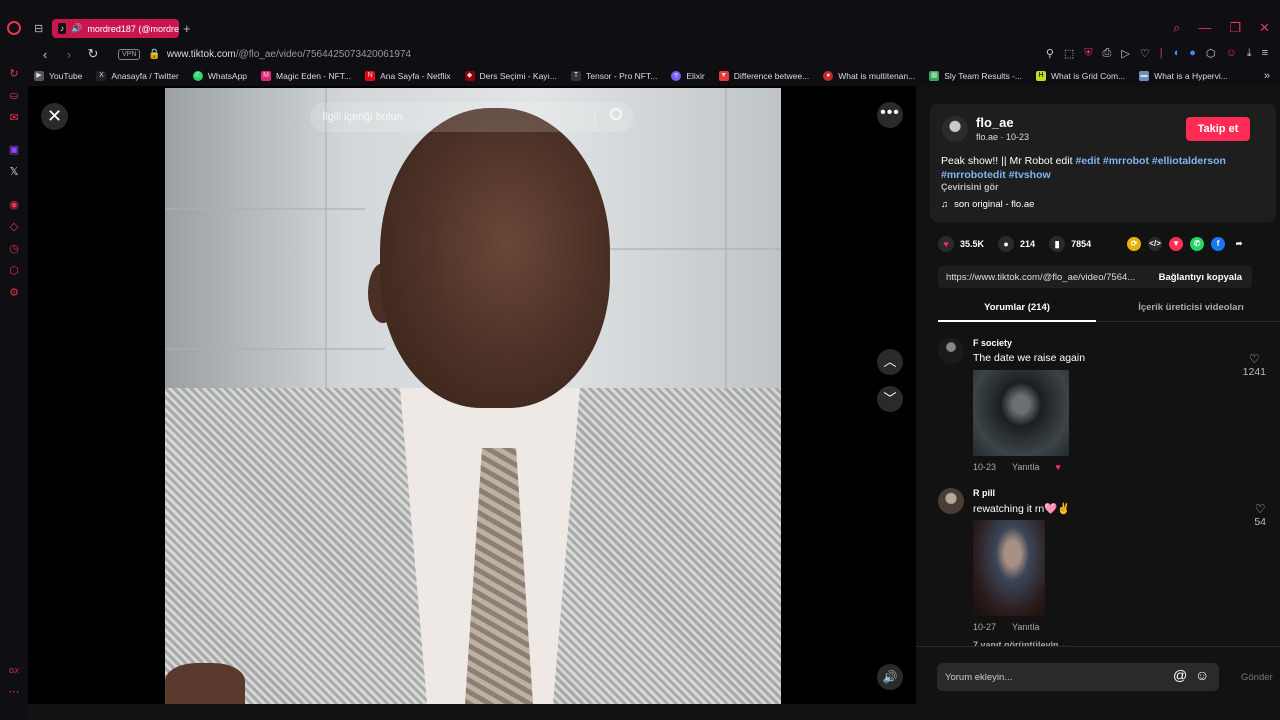 This screenshot has height=720, width=1280. I want to click on copy-link-button: Bağlantıyı kopyala, so click(1200, 277).